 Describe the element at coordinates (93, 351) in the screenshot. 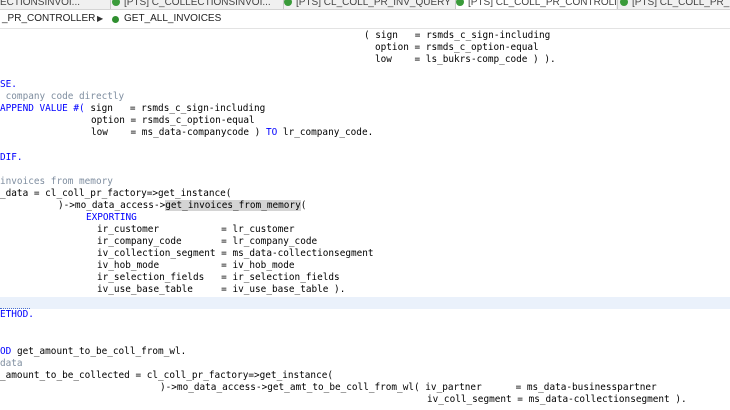

I see `code-line: OD get_amount_to_be_coll_from_wl.` at that location.